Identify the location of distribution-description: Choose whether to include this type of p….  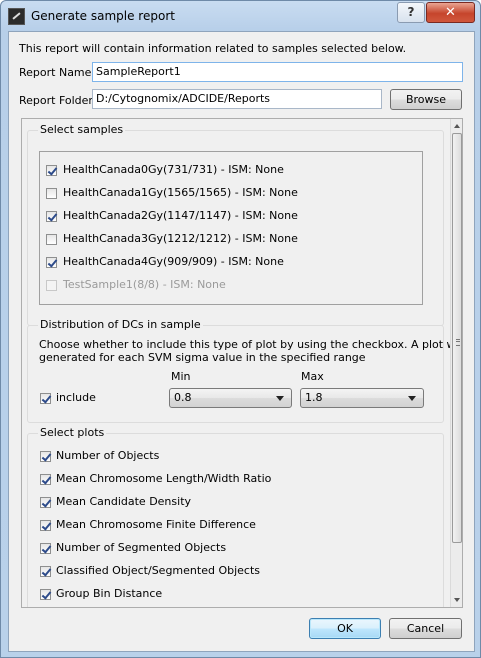
(251, 344).